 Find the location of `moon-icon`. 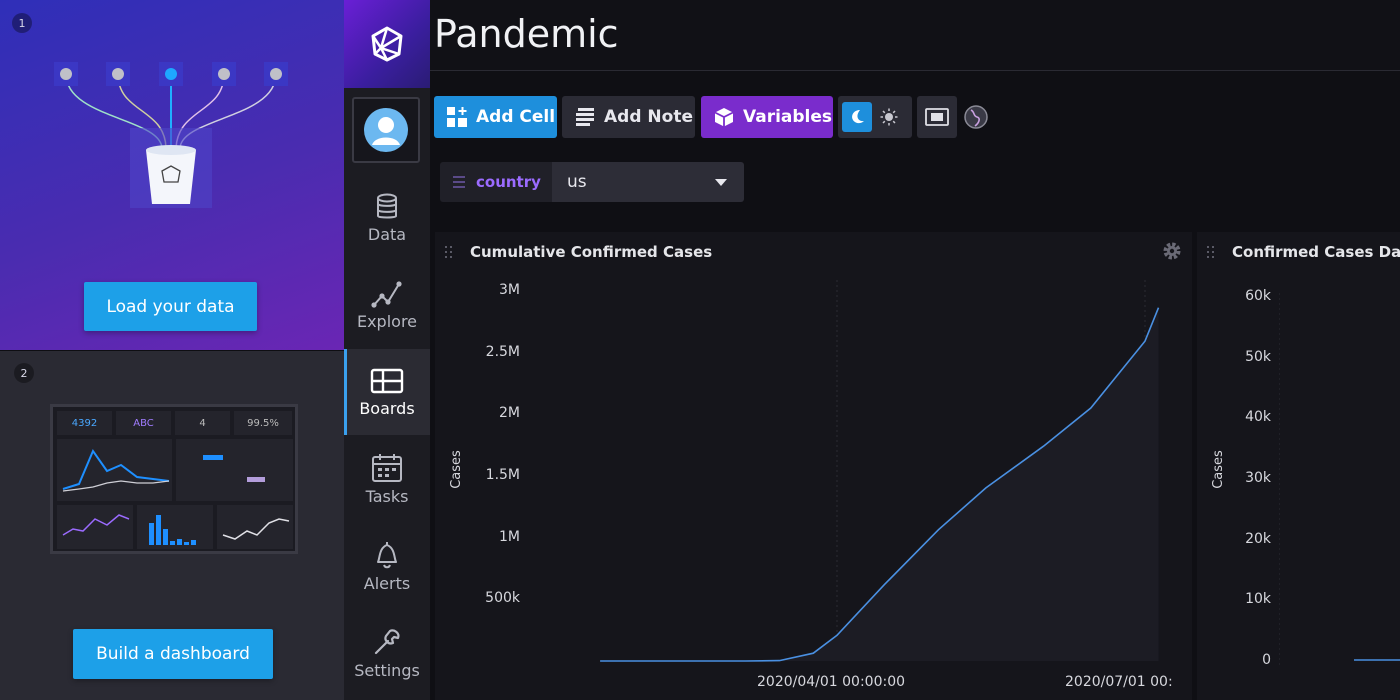

moon-icon is located at coordinates (858, 117).